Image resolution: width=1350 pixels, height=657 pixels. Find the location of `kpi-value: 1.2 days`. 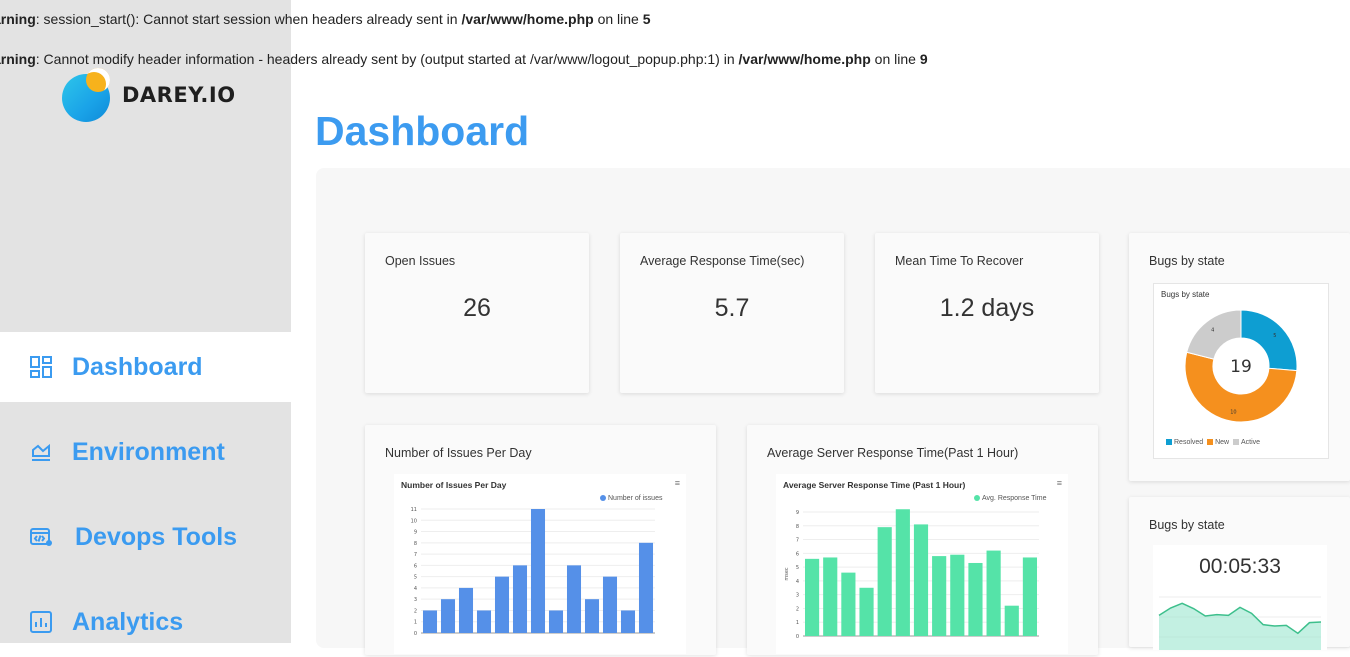

kpi-value: 1.2 days is located at coordinates (987, 308).